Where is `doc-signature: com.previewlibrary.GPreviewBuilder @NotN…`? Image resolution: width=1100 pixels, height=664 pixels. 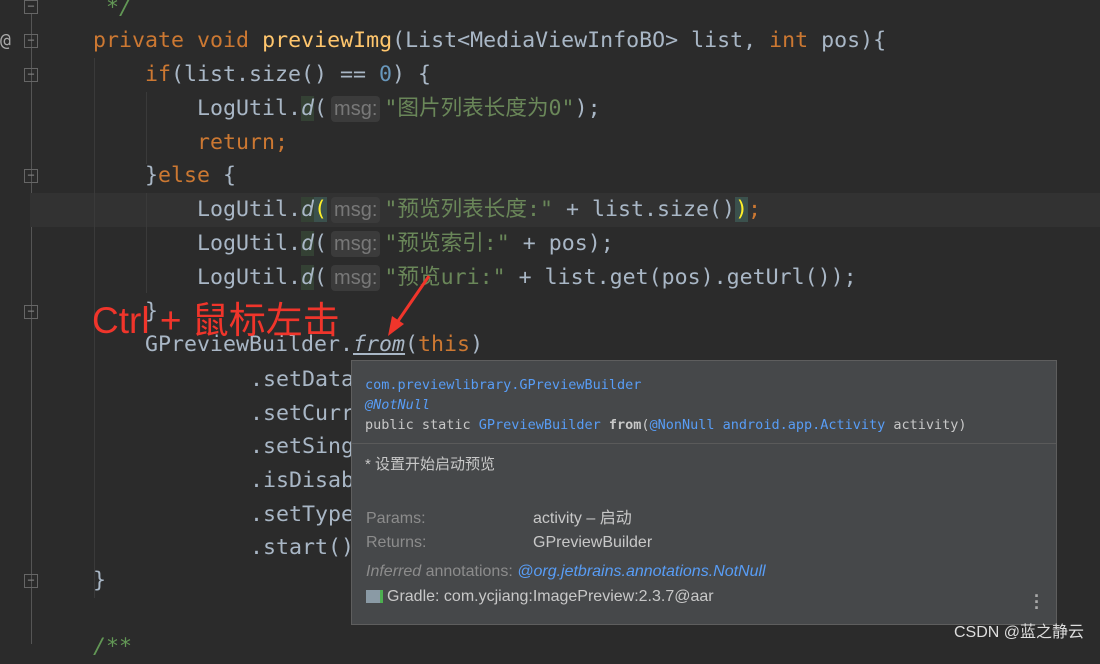
doc-signature: com.previewlibrary.GPreviewBuilder @NotN… is located at coordinates (704, 402).